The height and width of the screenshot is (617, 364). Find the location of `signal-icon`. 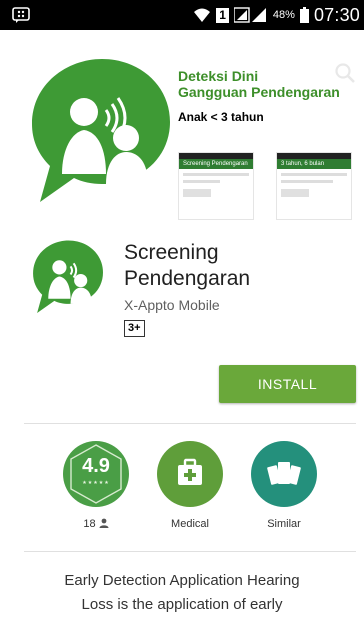

signal-icon is located at coordinates (249, 15).